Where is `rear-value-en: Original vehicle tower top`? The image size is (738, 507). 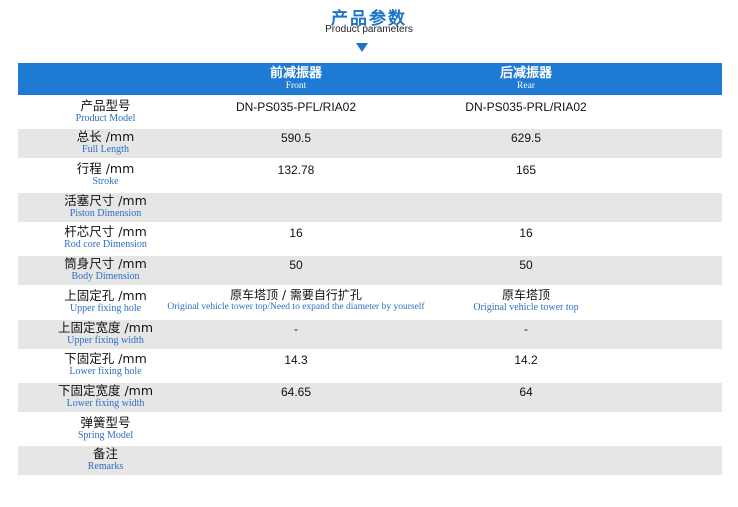
rear-value-en: Original vehicle tower top is located at coordinates (526, 307).